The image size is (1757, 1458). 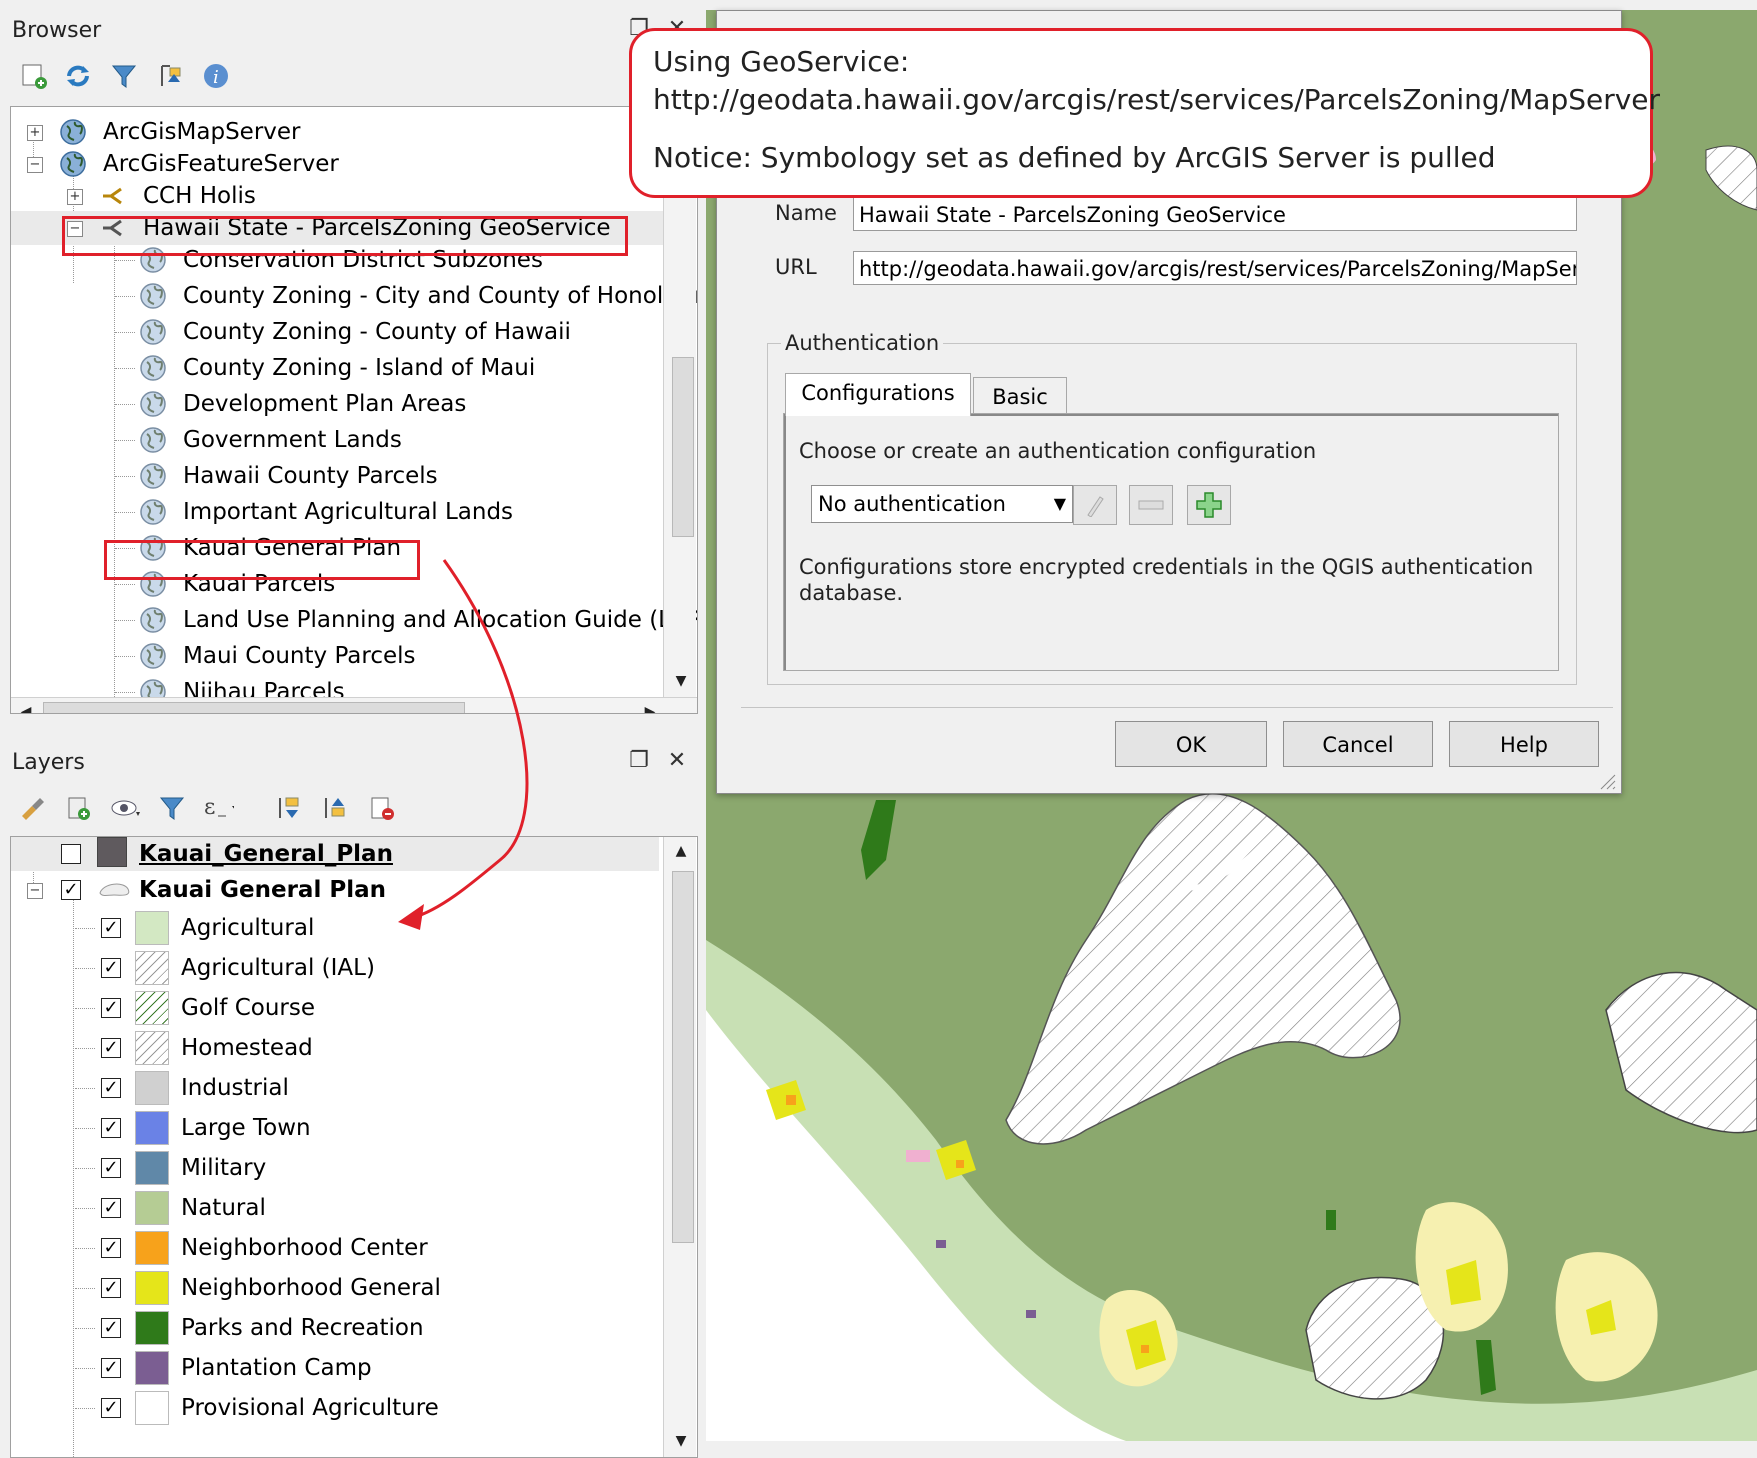 What do you see at coordinates (310, 1408) in the screenshot?
I see `legend-item-label: Provisional Agriculture` at bounding box center [310, 1408].